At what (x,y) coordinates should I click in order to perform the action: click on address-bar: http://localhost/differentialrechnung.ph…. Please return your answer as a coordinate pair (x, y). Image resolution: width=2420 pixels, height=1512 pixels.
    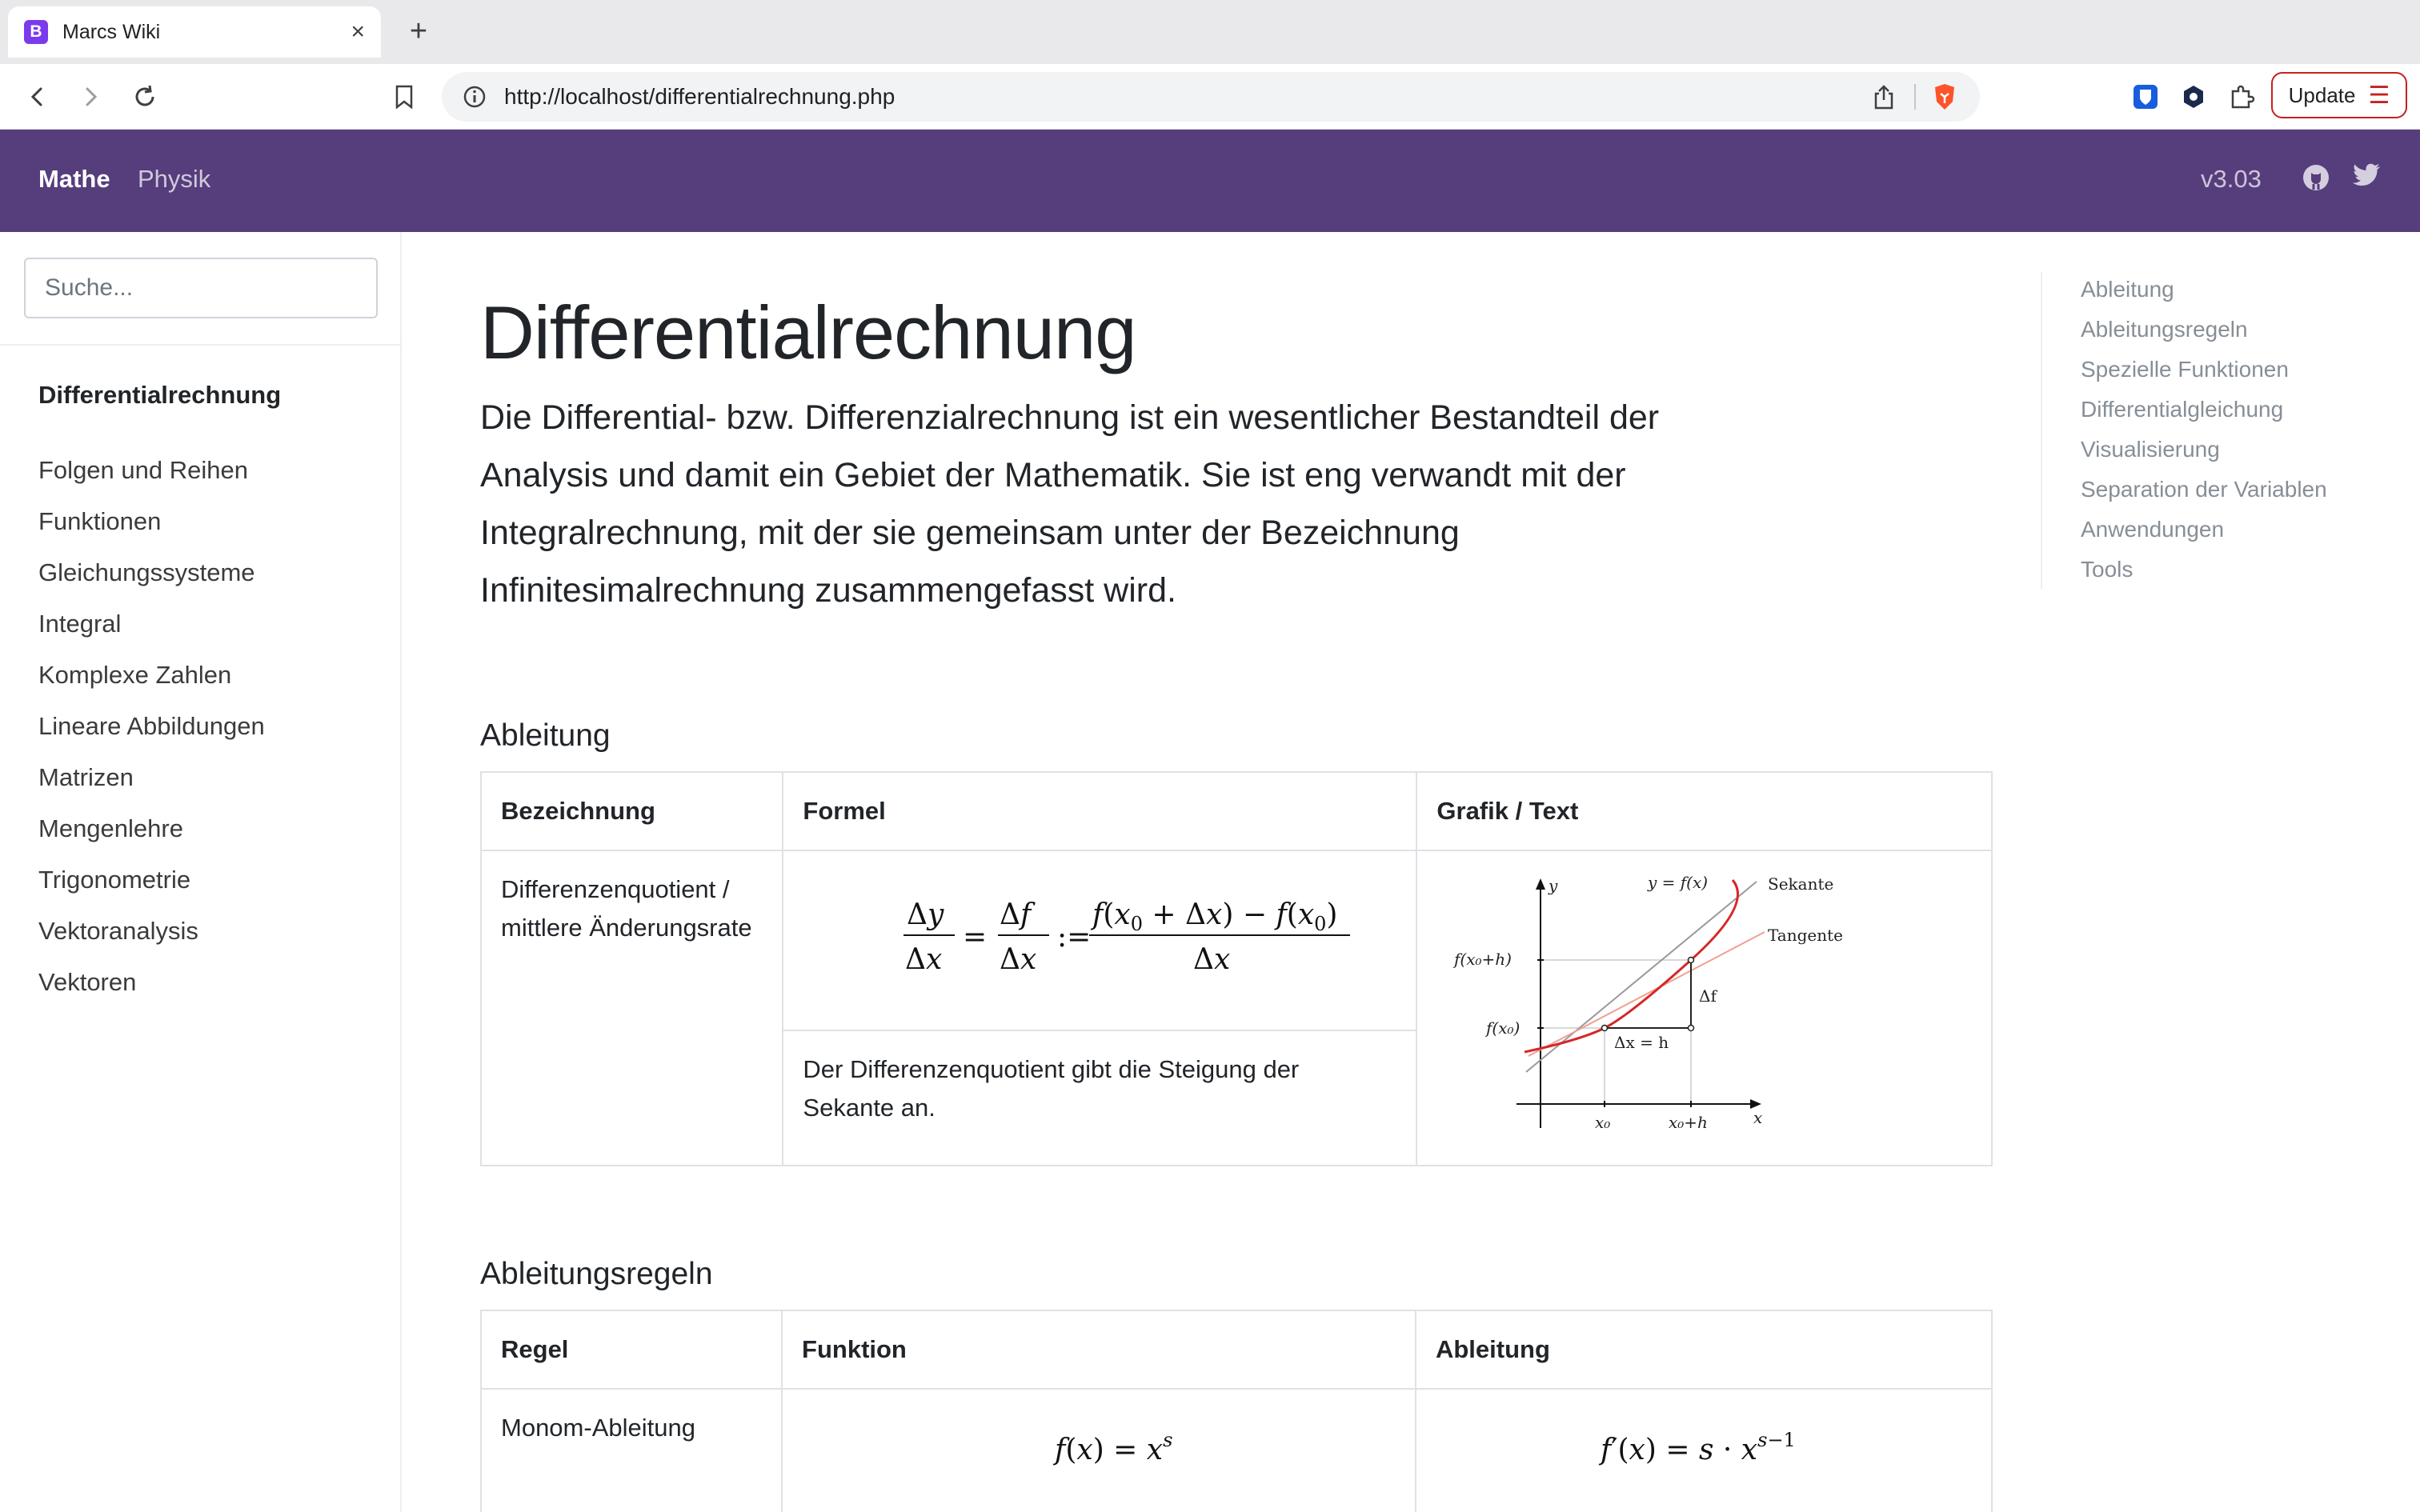
    Looking at the image, I should click on (1211, 97).